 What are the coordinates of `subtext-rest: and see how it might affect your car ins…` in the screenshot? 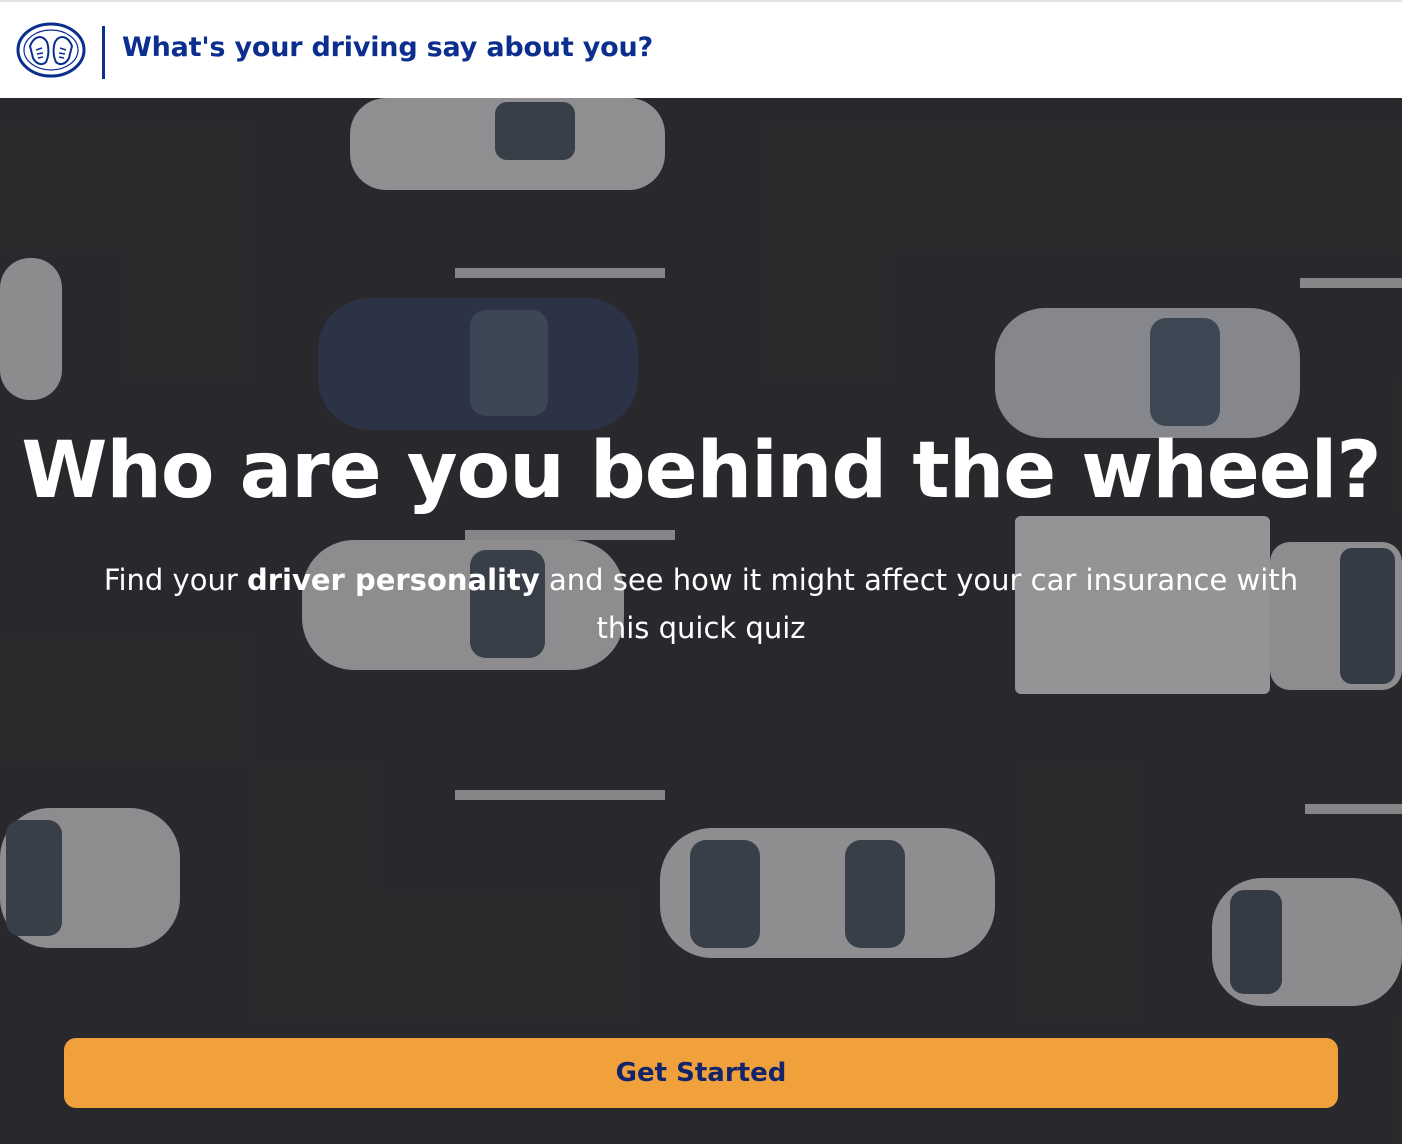 It's located at (919, 604).